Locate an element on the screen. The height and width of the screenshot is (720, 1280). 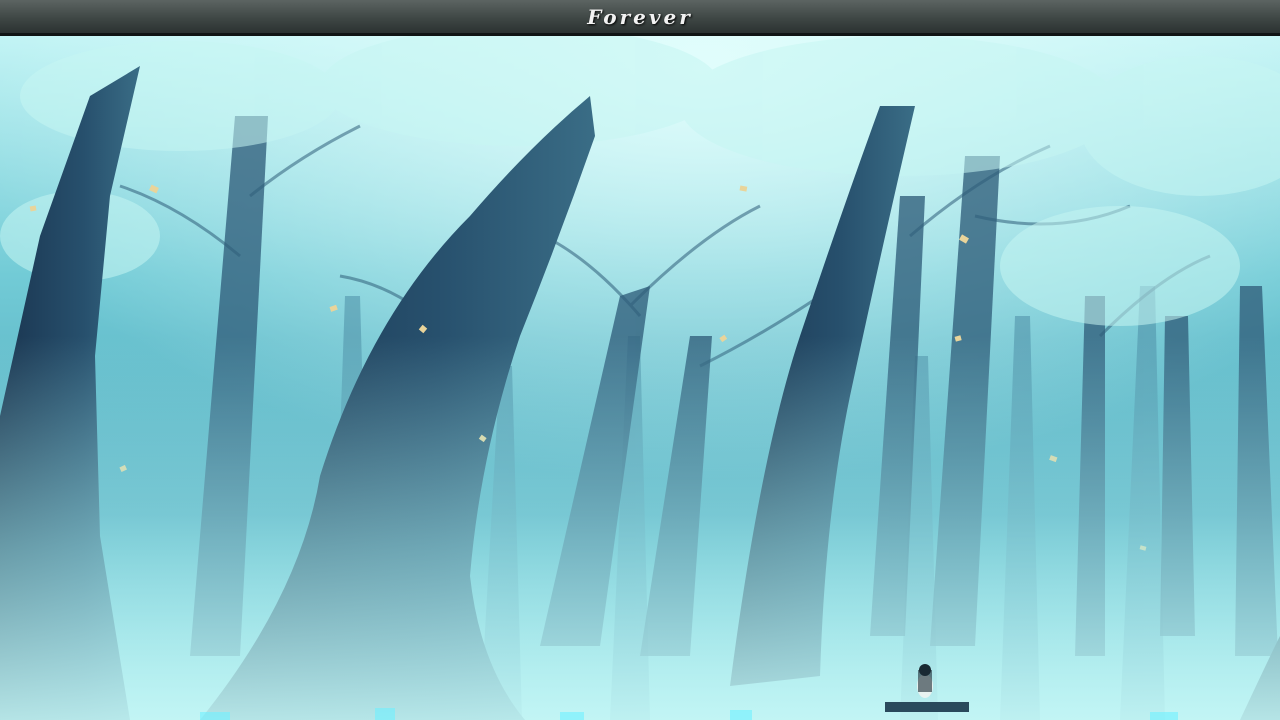
title-bar: Forever is located at coordinates (640, 18).